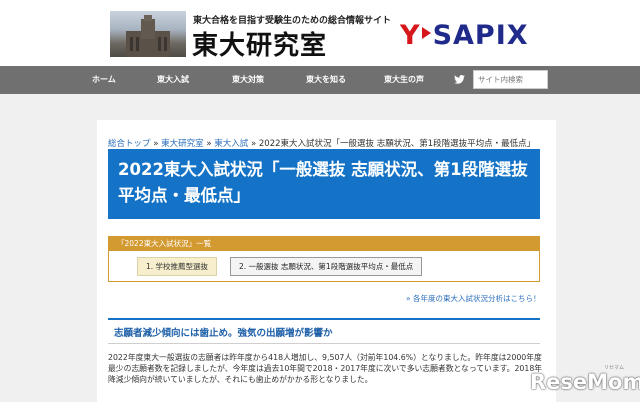 This screenshot has width=640, height=402. I want to click on nav-item-voices: 東大生の声, so click(404, 80).